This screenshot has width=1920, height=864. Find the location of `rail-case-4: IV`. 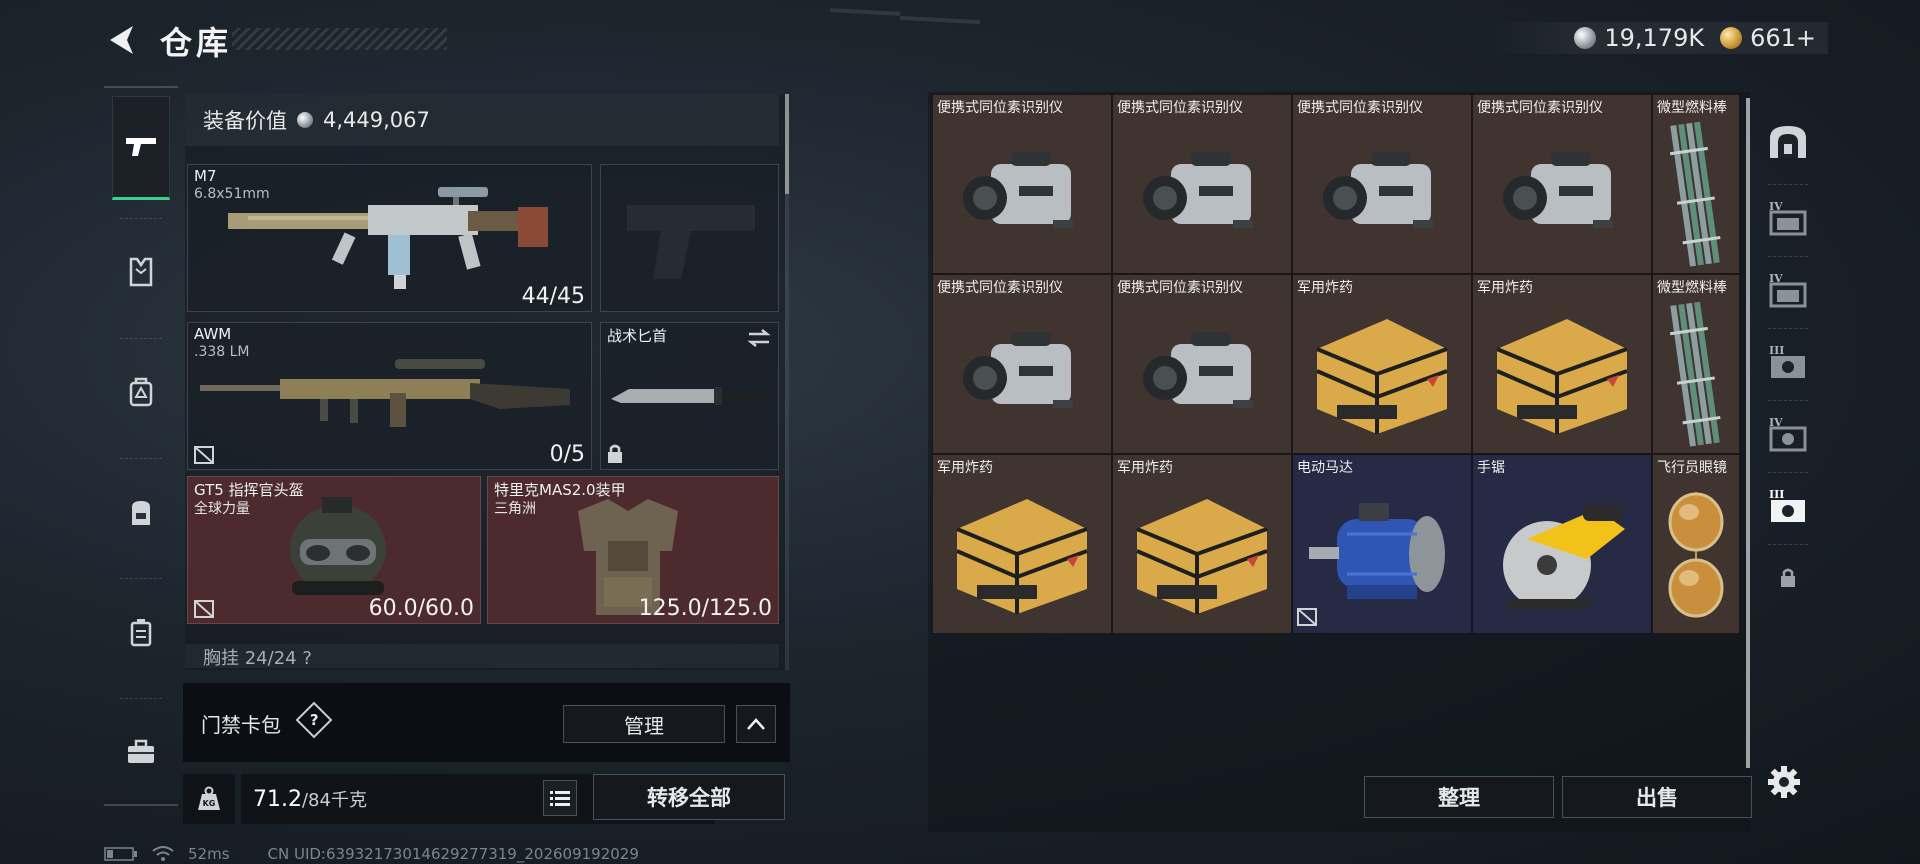

rail-case-4: IV is located at coordinates (1788, 434).